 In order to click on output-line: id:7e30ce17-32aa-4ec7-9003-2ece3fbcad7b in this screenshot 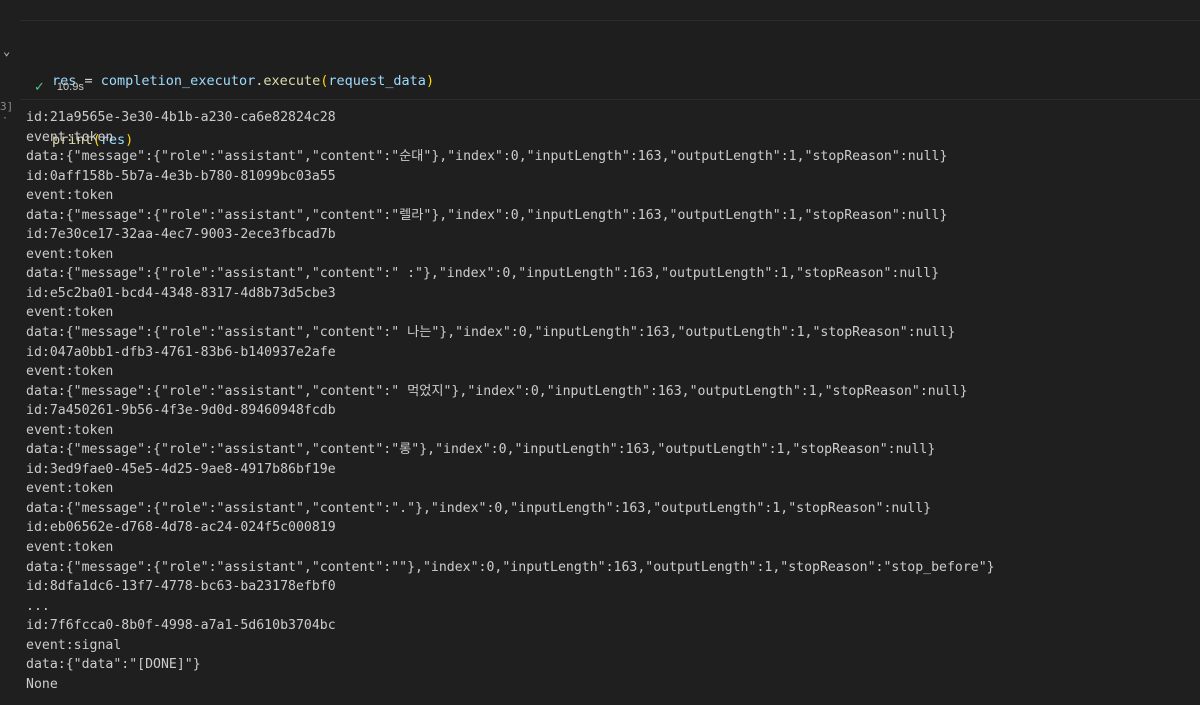, I will do `click(181, 235)`.